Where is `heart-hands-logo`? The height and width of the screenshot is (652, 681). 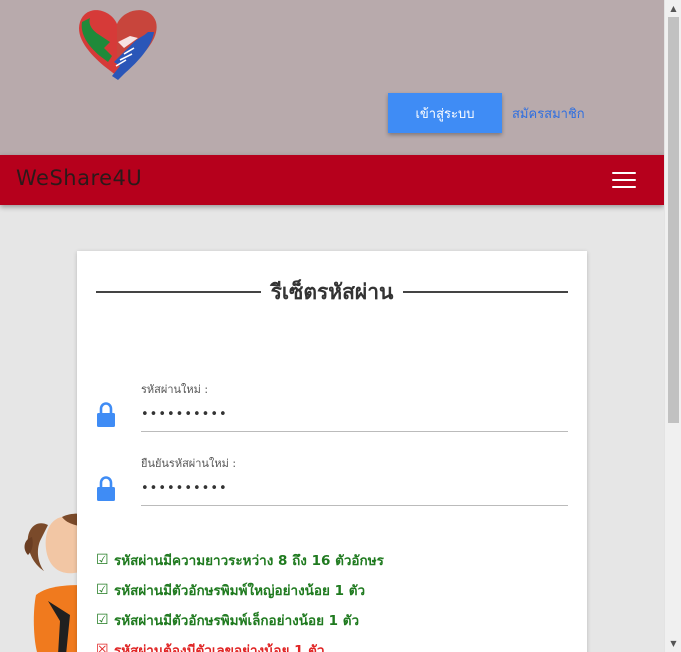 heart-hands-logo is located at coordinates (117, 42).